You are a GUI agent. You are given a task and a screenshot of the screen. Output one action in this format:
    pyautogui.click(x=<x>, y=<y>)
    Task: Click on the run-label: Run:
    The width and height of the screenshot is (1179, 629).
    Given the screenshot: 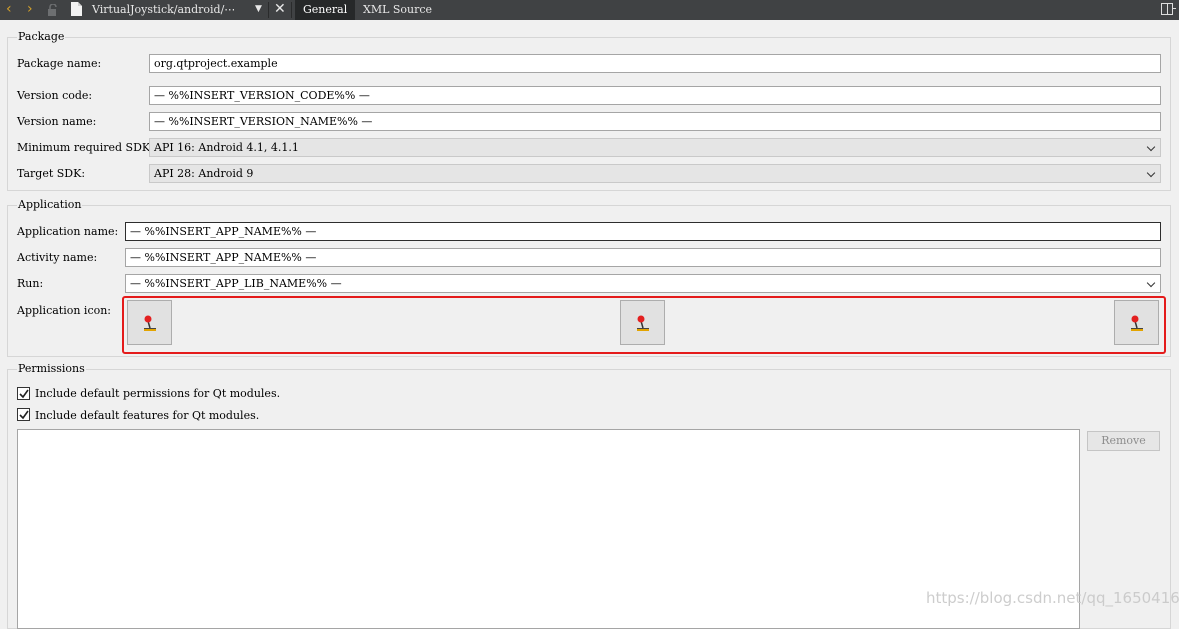 What is the action you would take?
    pyautogui.click(x=30, y=283)
    